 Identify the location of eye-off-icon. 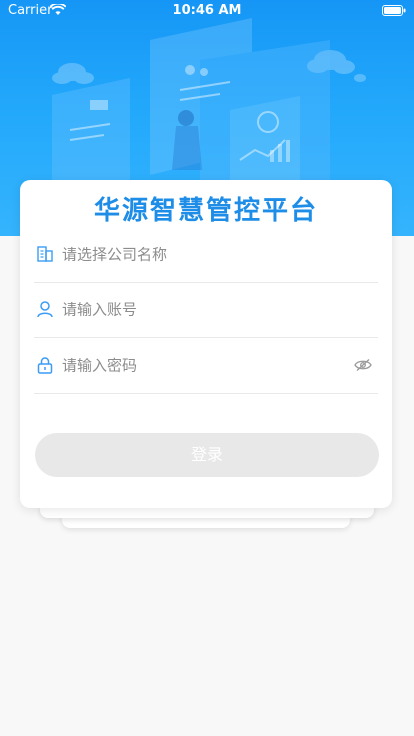
(363, 365).